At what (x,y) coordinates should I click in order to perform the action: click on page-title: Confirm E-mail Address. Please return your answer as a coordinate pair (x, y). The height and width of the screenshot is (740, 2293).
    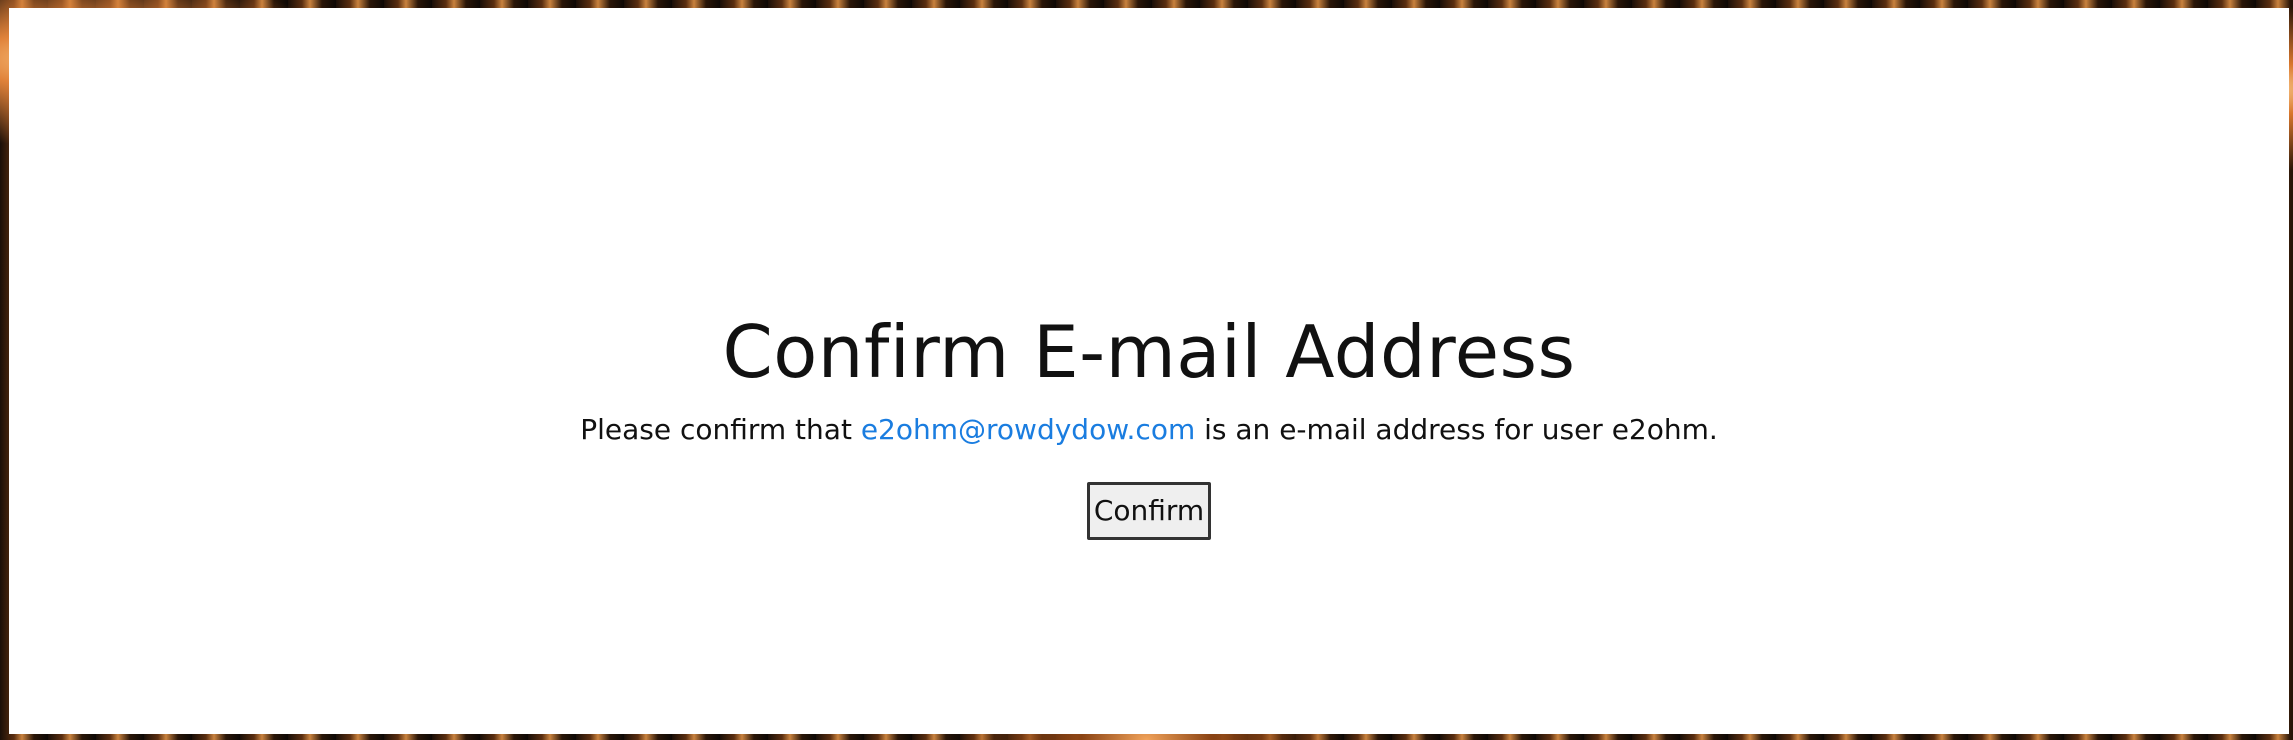
    Looking at the image, I should click on (1149, 352).